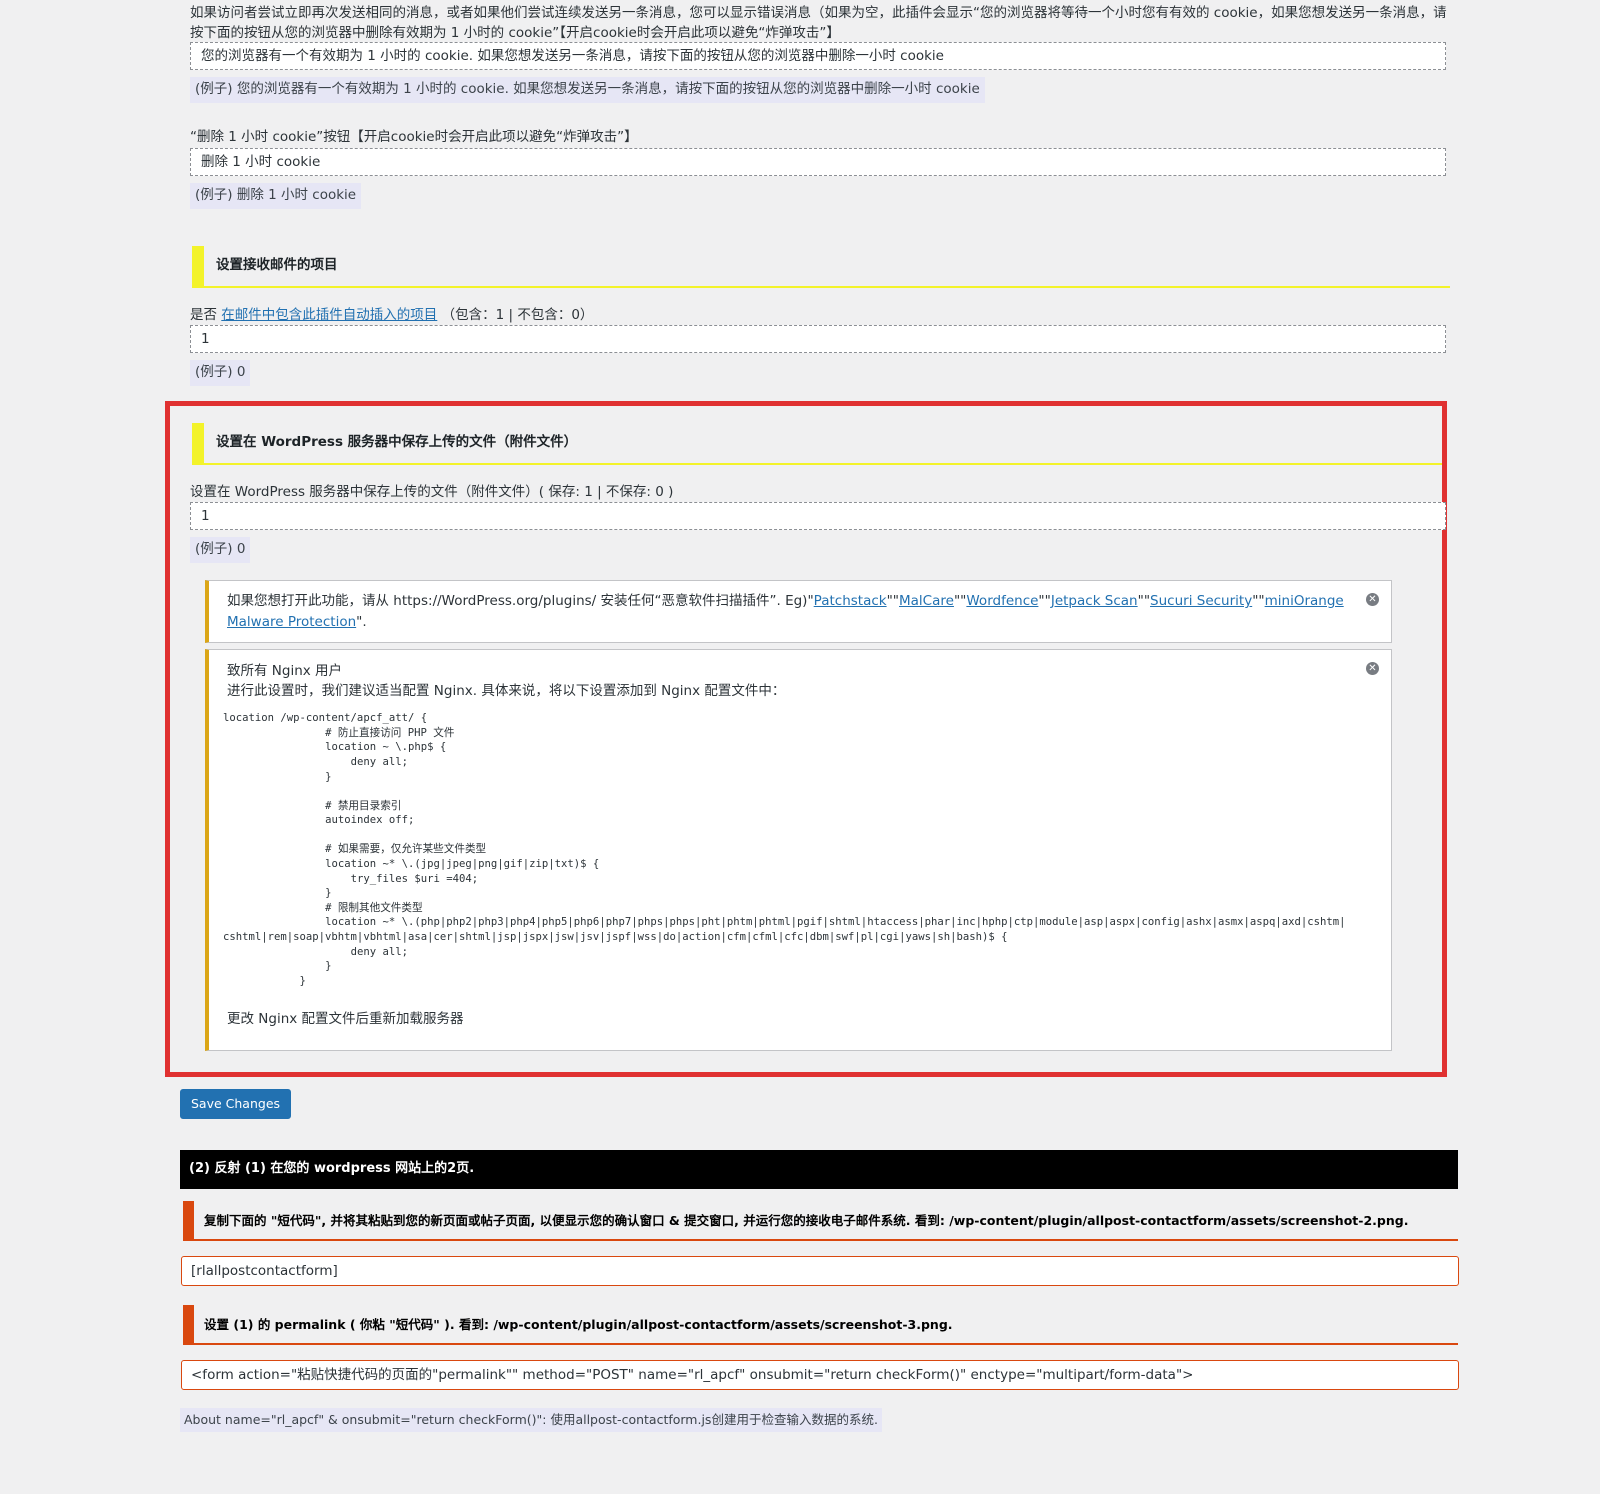  Describe the element at coordinates (285, 671) in the screenshot. I see `nginx-notice-title: 致所有 Nginx 用户` at that location.